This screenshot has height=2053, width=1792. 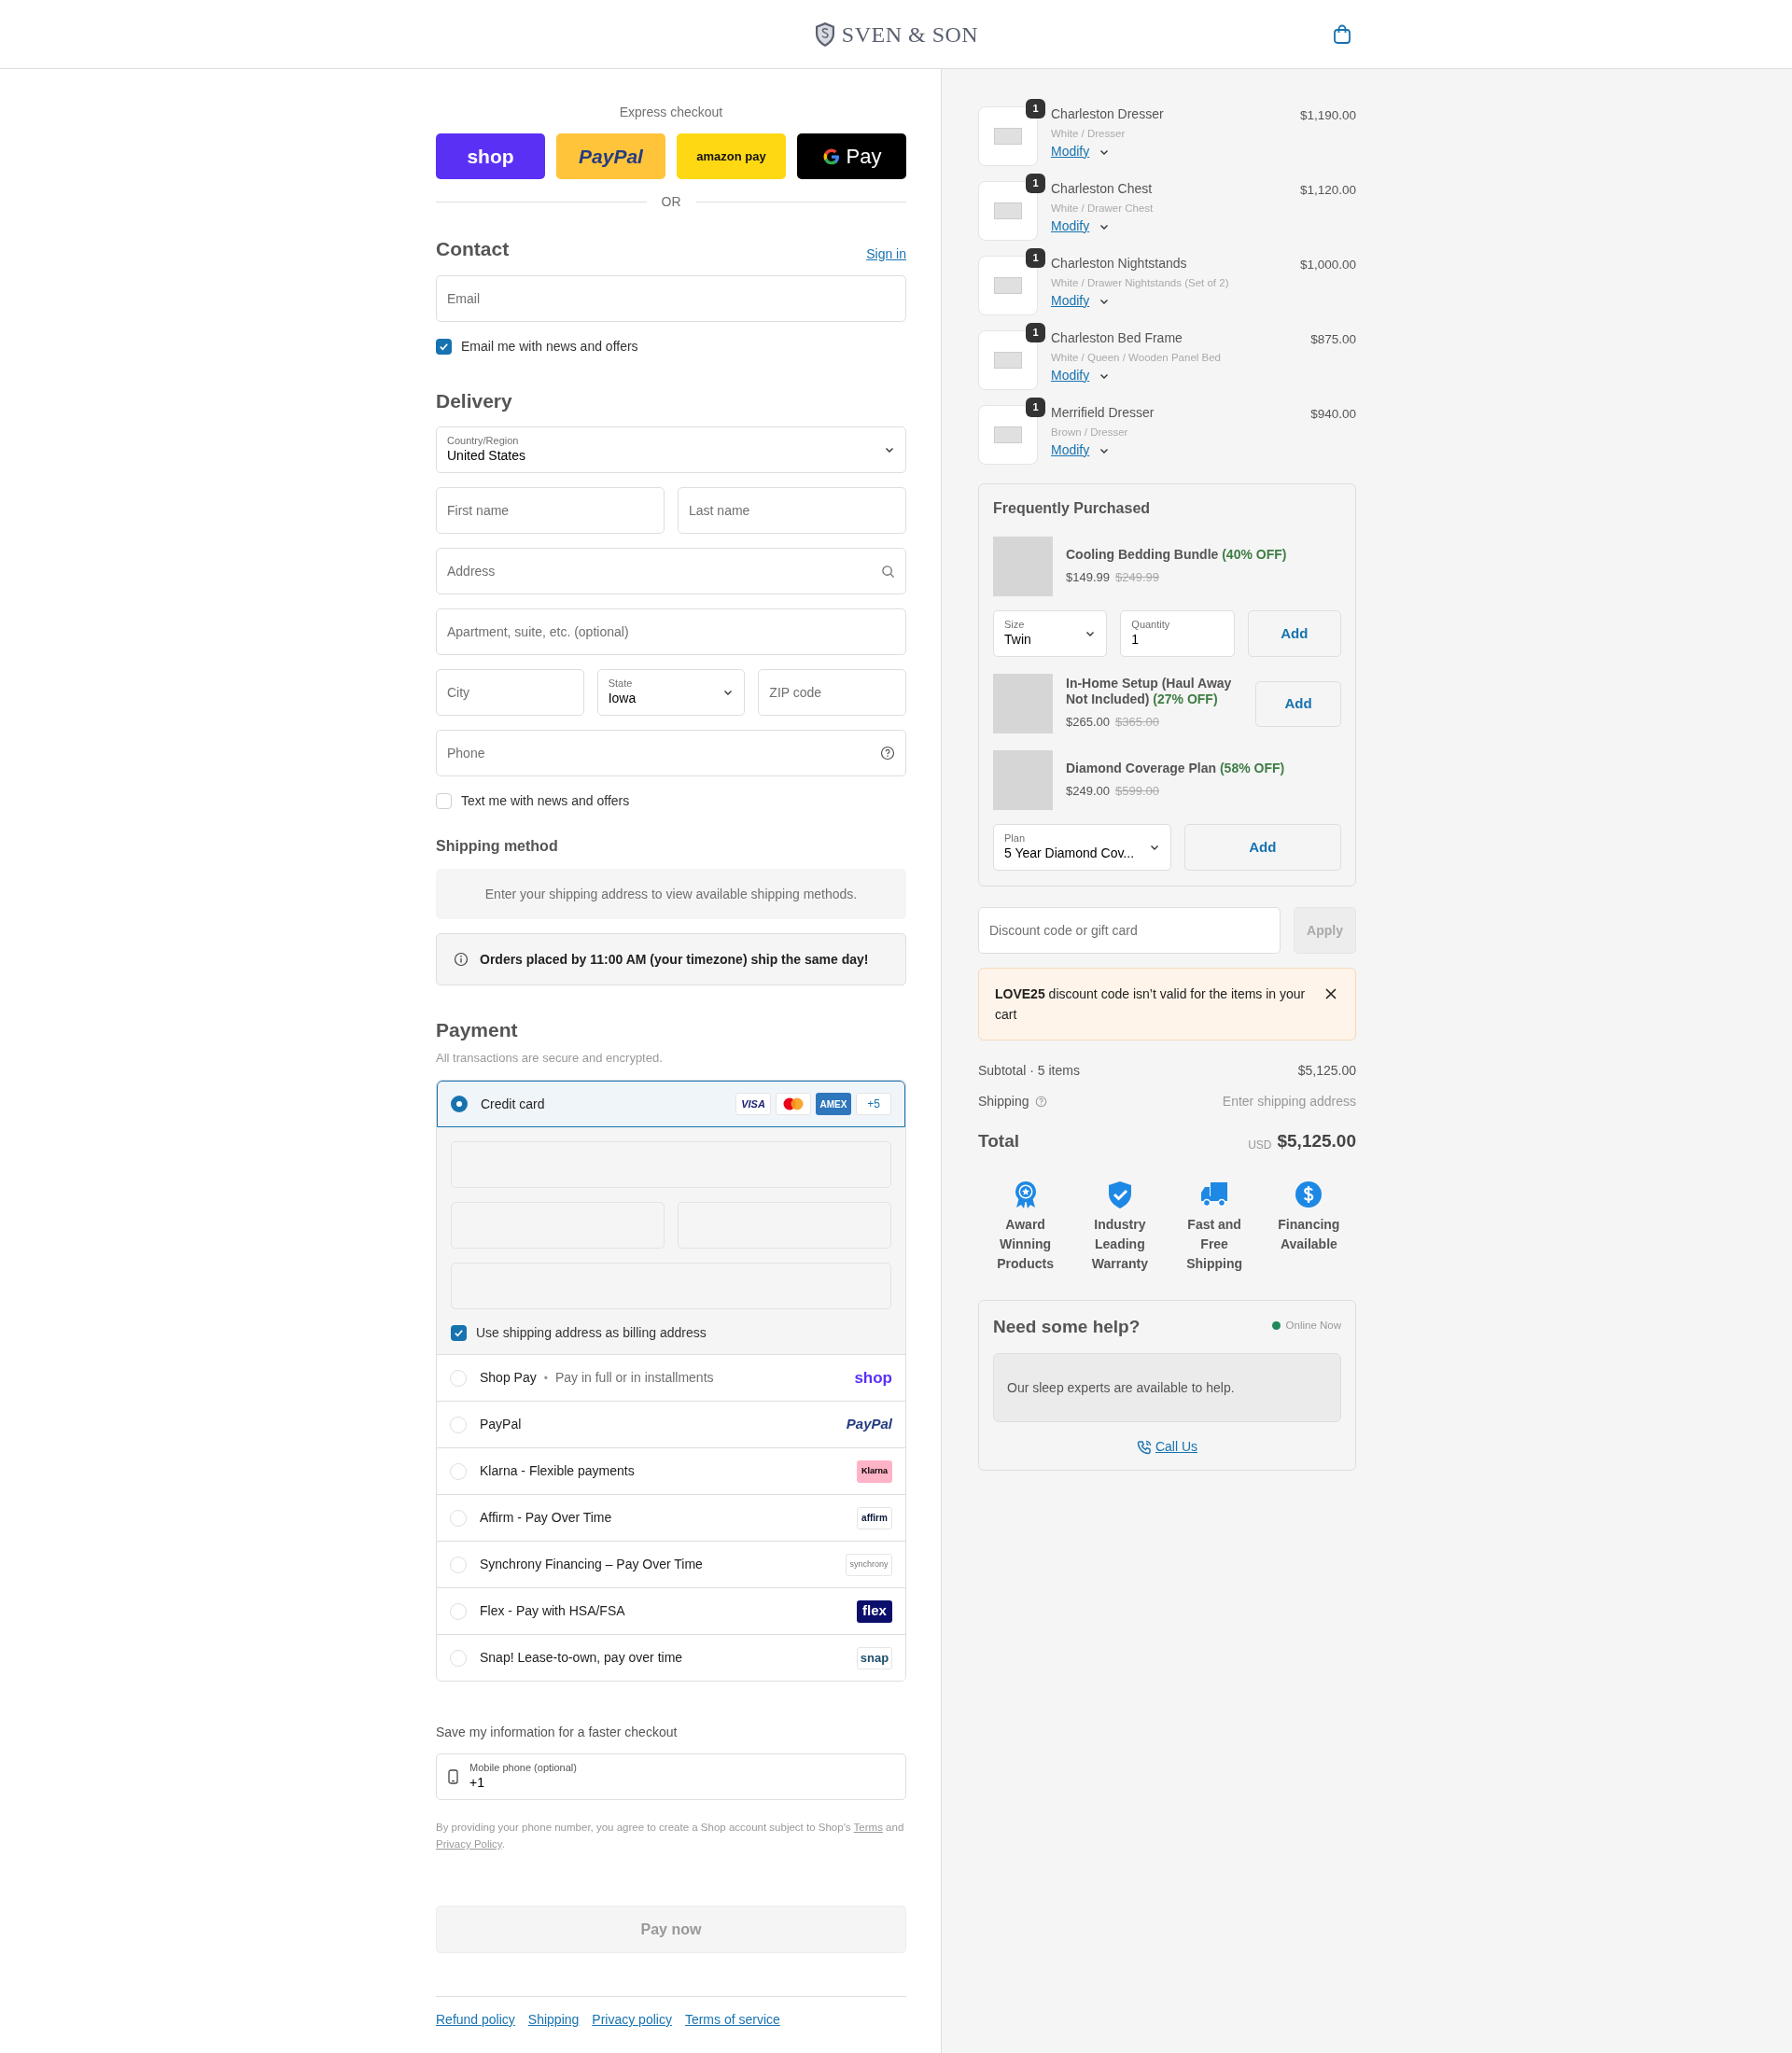 What do you see at coordinates (671, 692) in the screenshot?
I see `select-field: State Iowa` at bounding box center [671, 692].